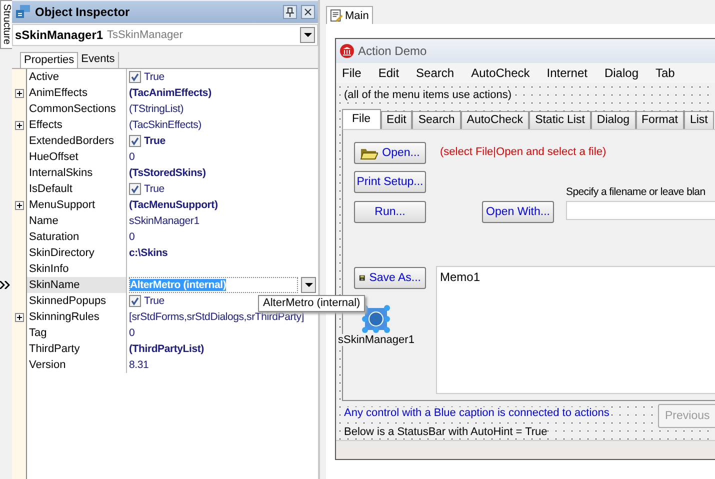 This screenshot has width=715, height=479. Describe the element at coordinates (139, 365) in the screenshot. I see `property-value: 8.31` at that location.